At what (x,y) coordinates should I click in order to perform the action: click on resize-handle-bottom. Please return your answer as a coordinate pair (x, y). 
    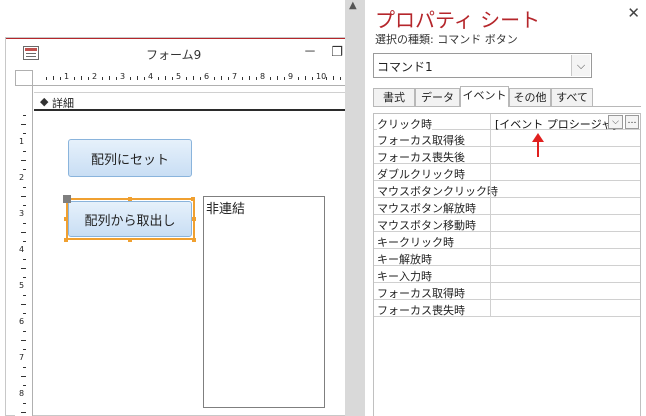
    Looking at the image, I should click on (130, 240).